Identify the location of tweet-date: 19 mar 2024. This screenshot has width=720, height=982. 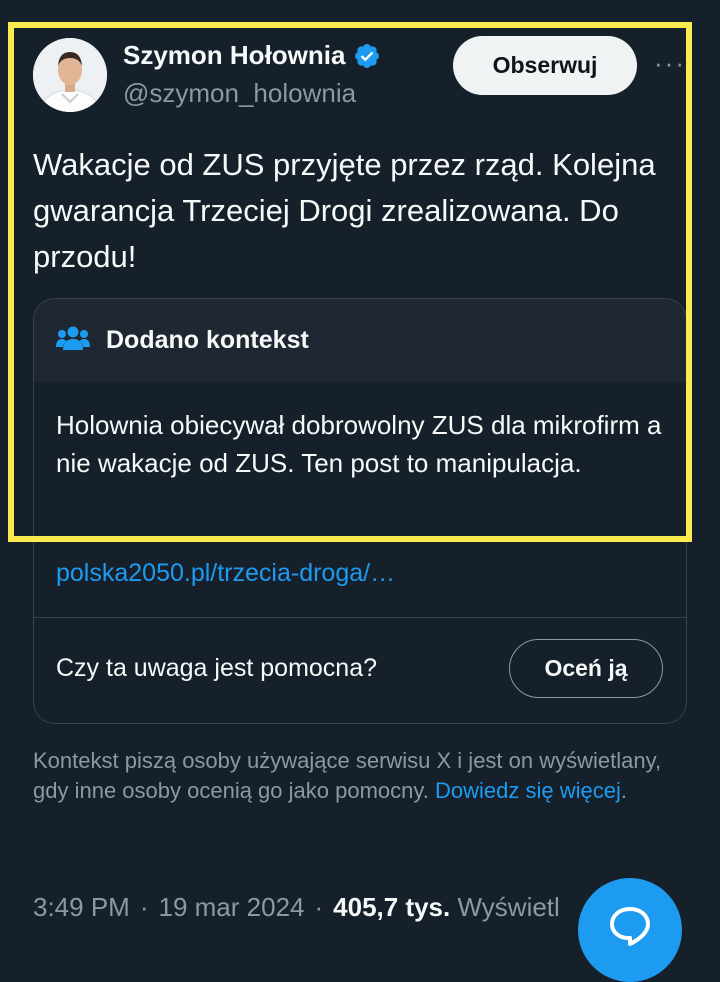
(232, 907).